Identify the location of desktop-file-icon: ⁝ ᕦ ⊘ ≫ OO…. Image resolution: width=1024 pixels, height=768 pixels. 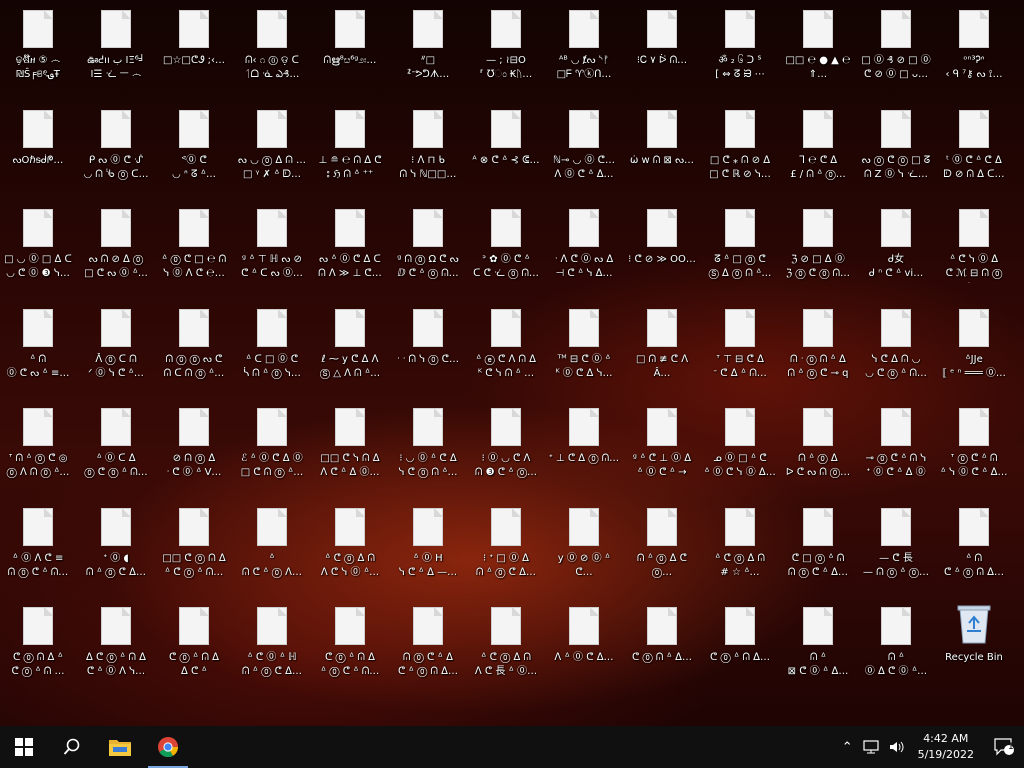
(662, 245).